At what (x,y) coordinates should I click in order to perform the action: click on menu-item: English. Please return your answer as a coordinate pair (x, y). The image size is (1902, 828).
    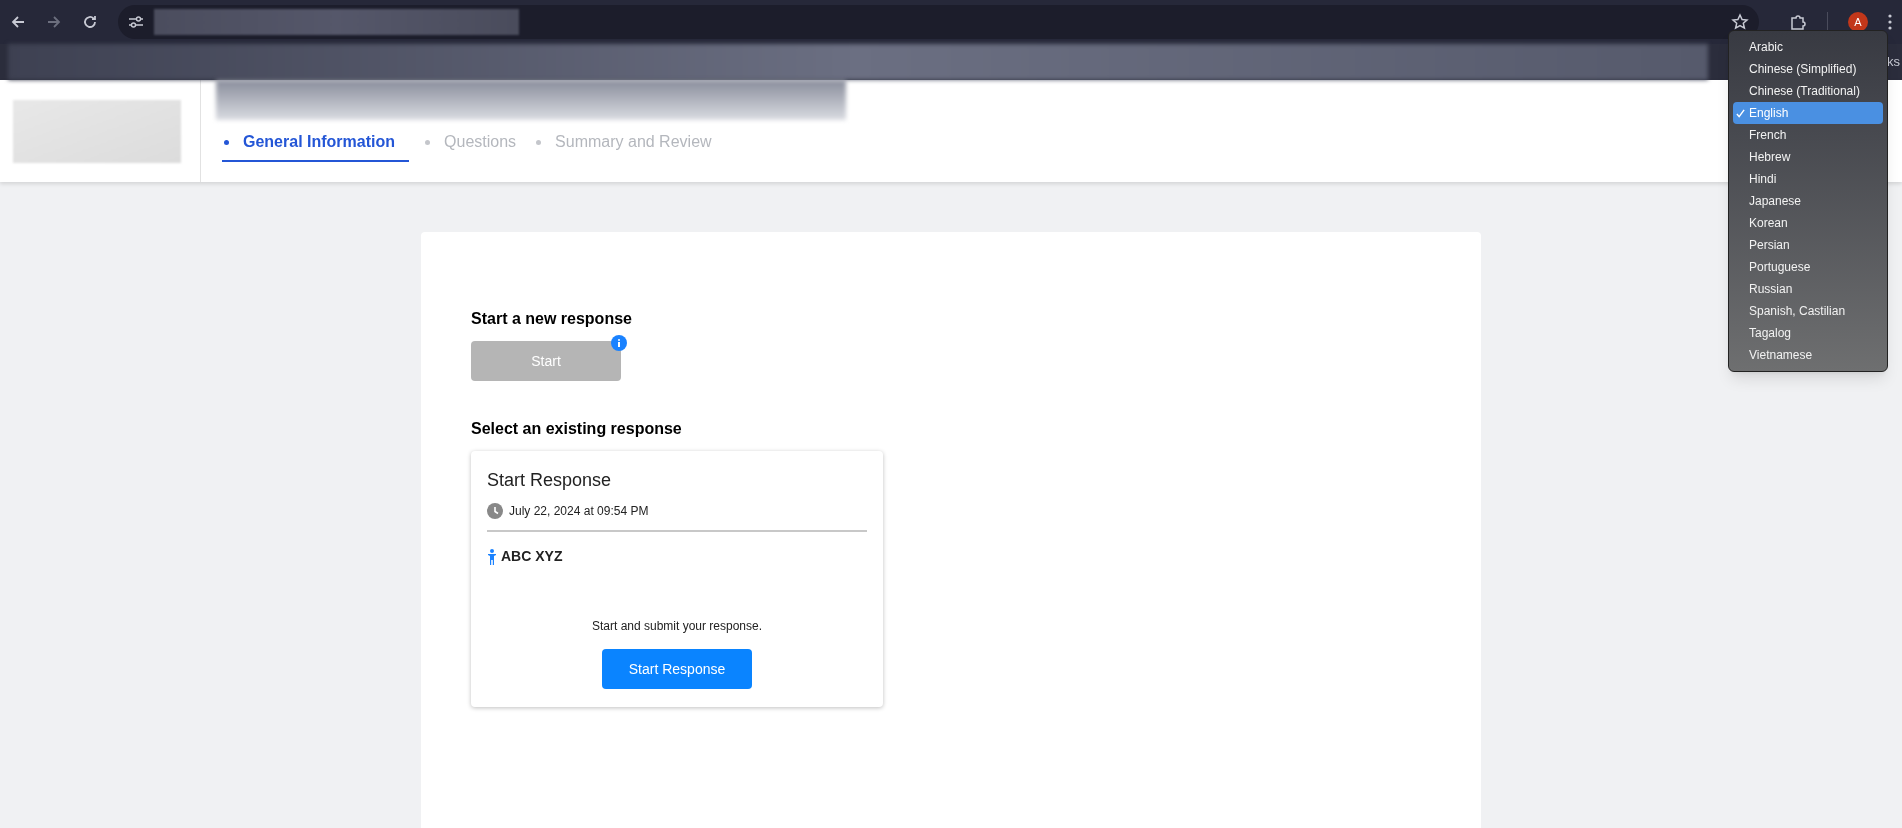
    Looking at the image, I should click on (1808, 113).